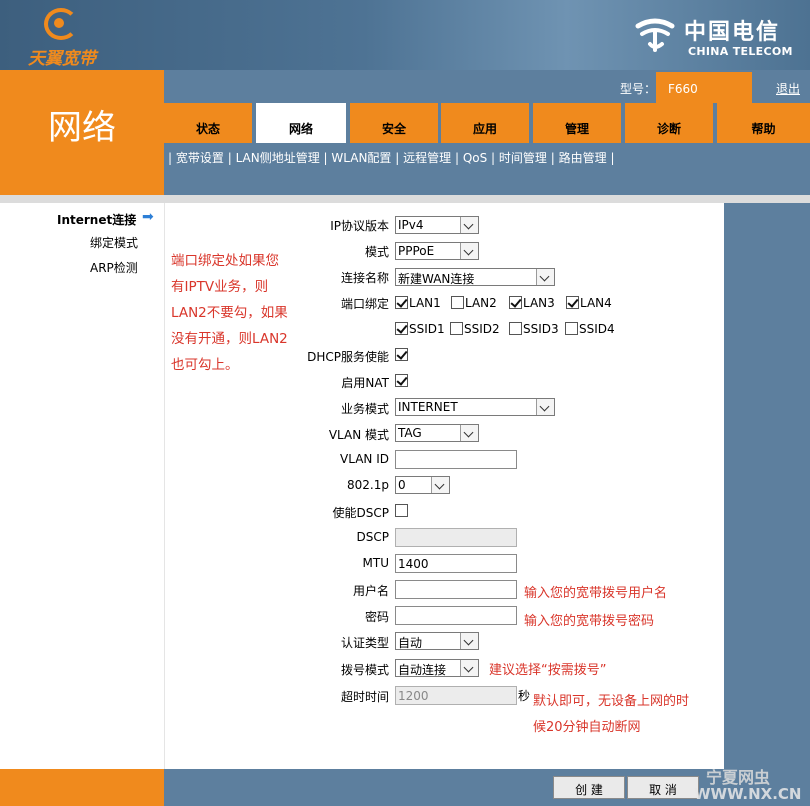 This screenshot has width=810, height=806. I want to click on subnav-broadband: 宽带设置, so click(200, 158).